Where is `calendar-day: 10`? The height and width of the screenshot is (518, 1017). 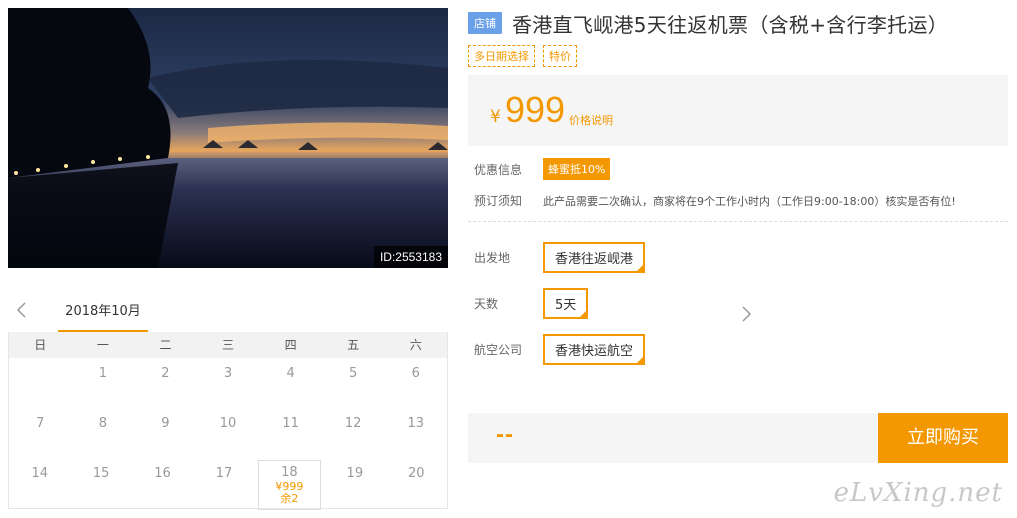 calendar-day: 10 is located at coordinates (228, 423).